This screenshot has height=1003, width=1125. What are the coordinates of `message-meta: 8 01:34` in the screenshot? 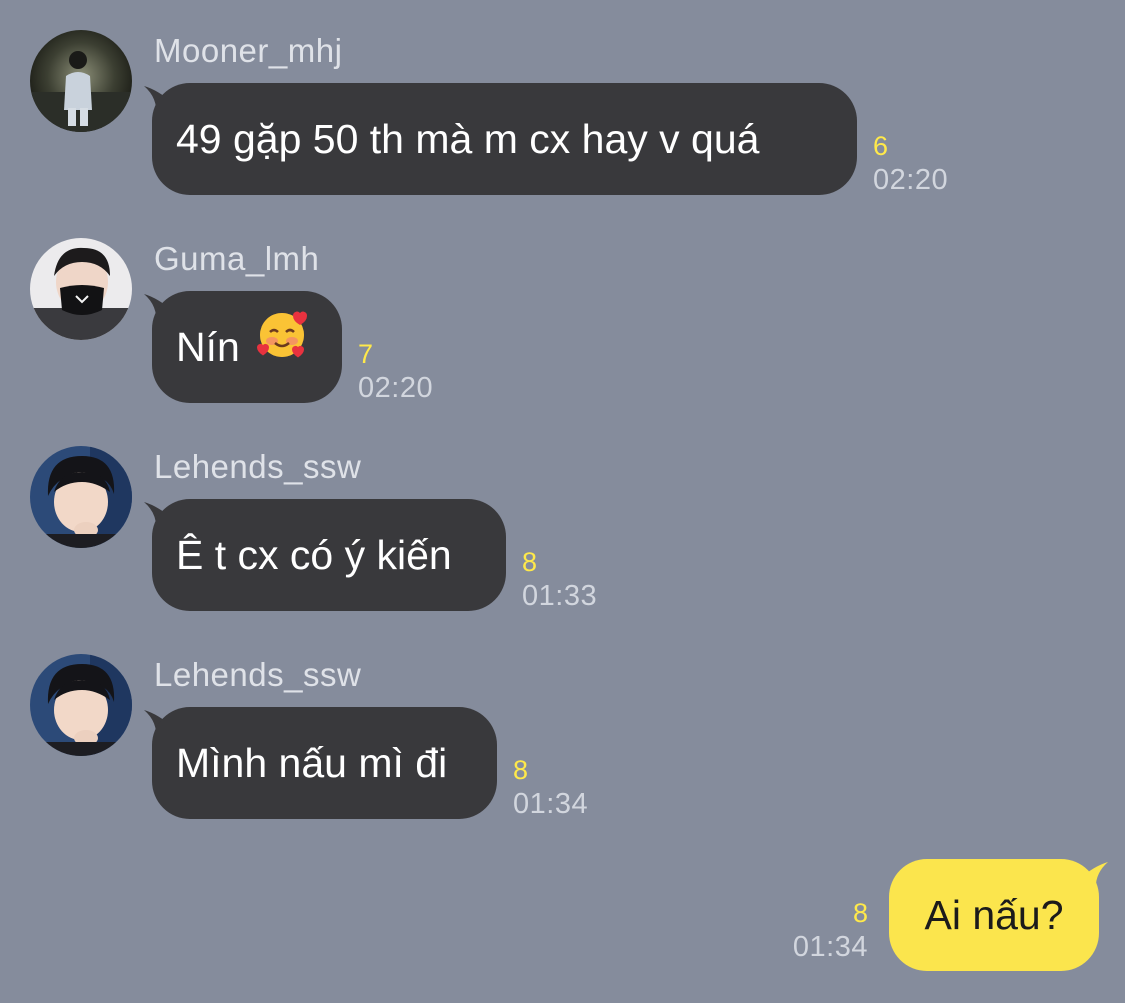 It's located at (550, 788).